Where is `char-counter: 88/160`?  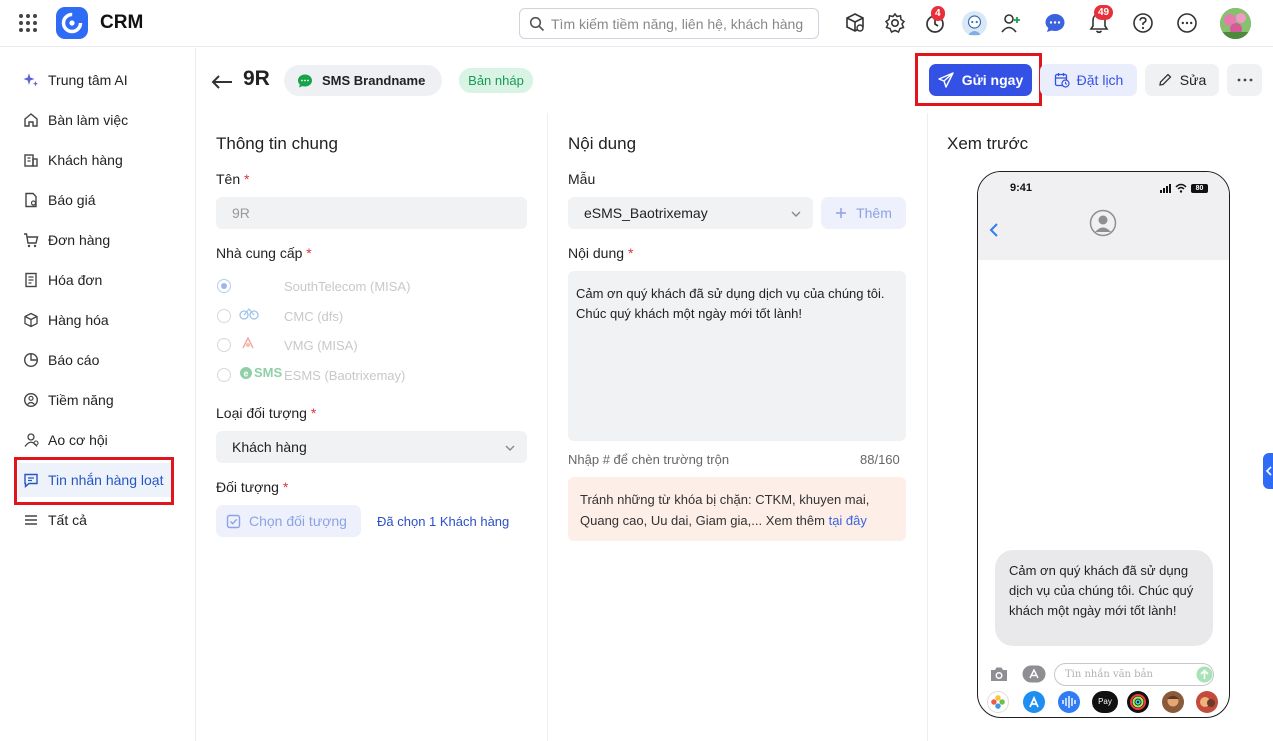 char-counter: 88/160 is located at coordinates (880, 459).